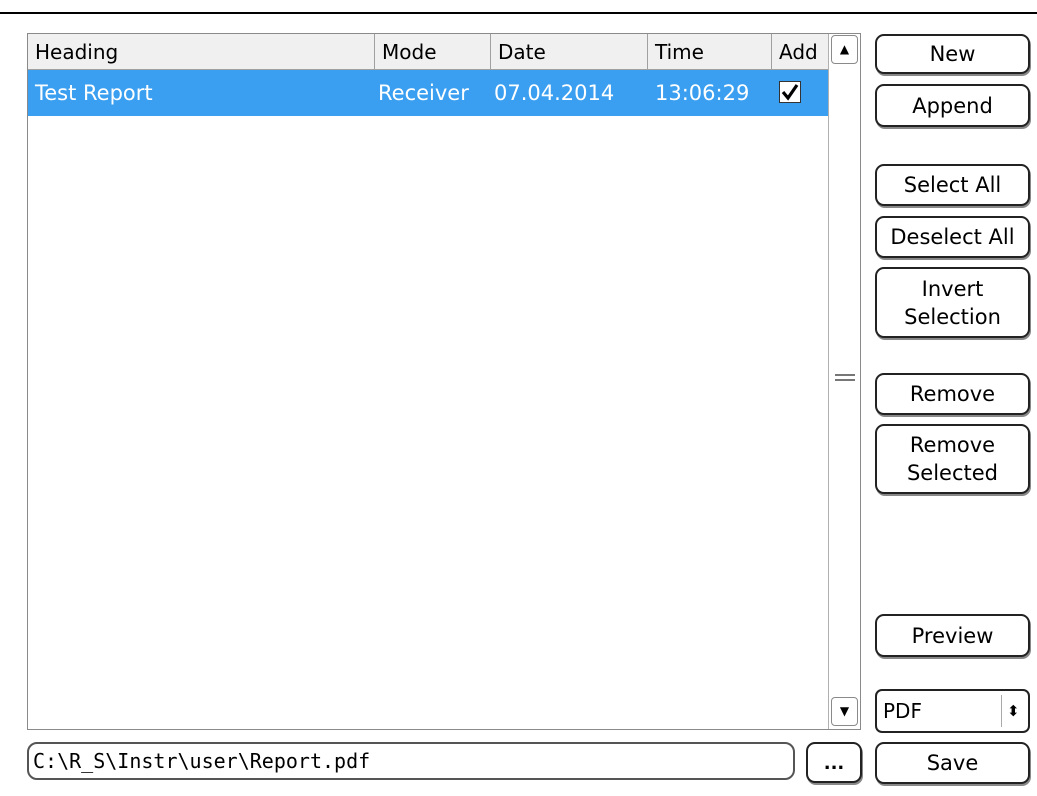  I want to click on column-header-heading: Heading, so click(201, 51).